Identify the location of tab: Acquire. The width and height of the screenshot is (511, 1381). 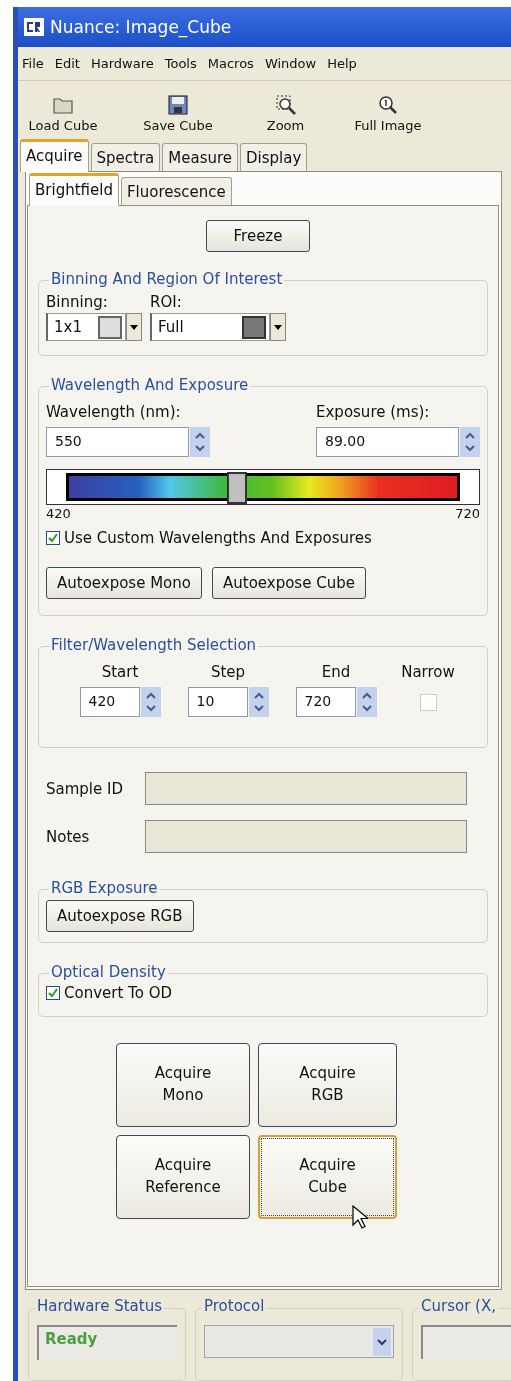
(54, 155).